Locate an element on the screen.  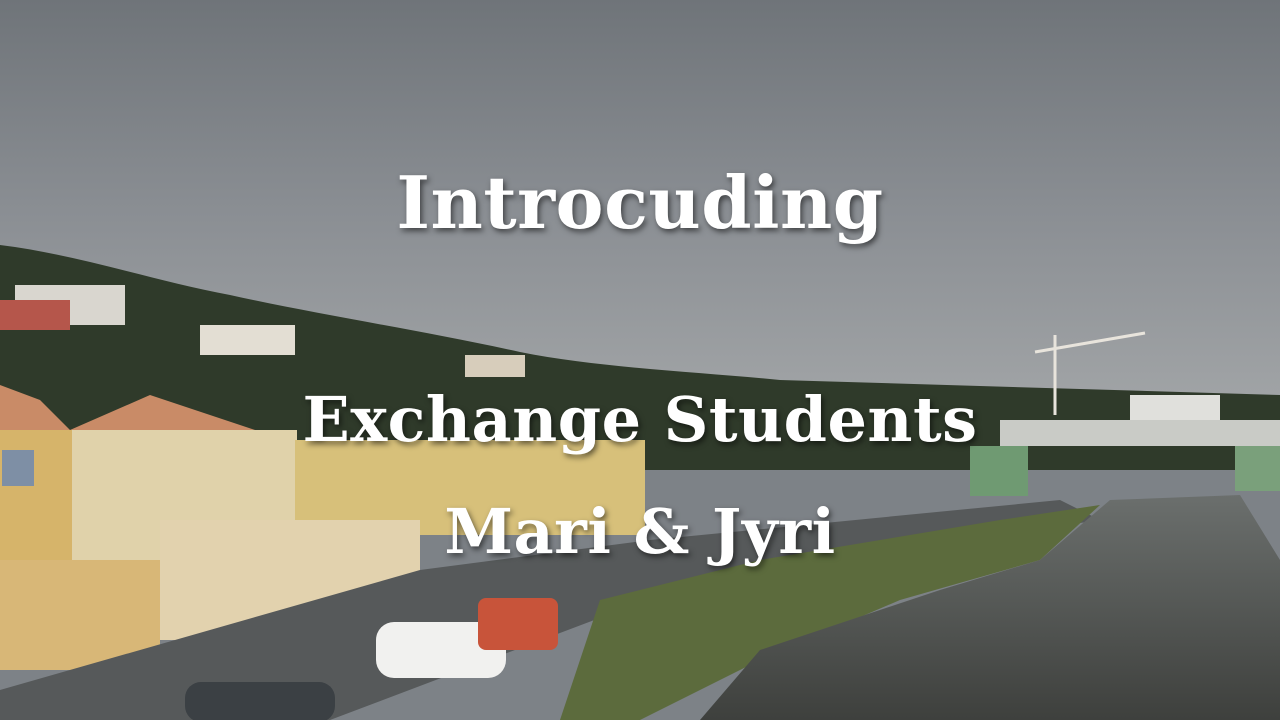
title-line-3: Mari & Jyri is located at coordinates (640, 531).